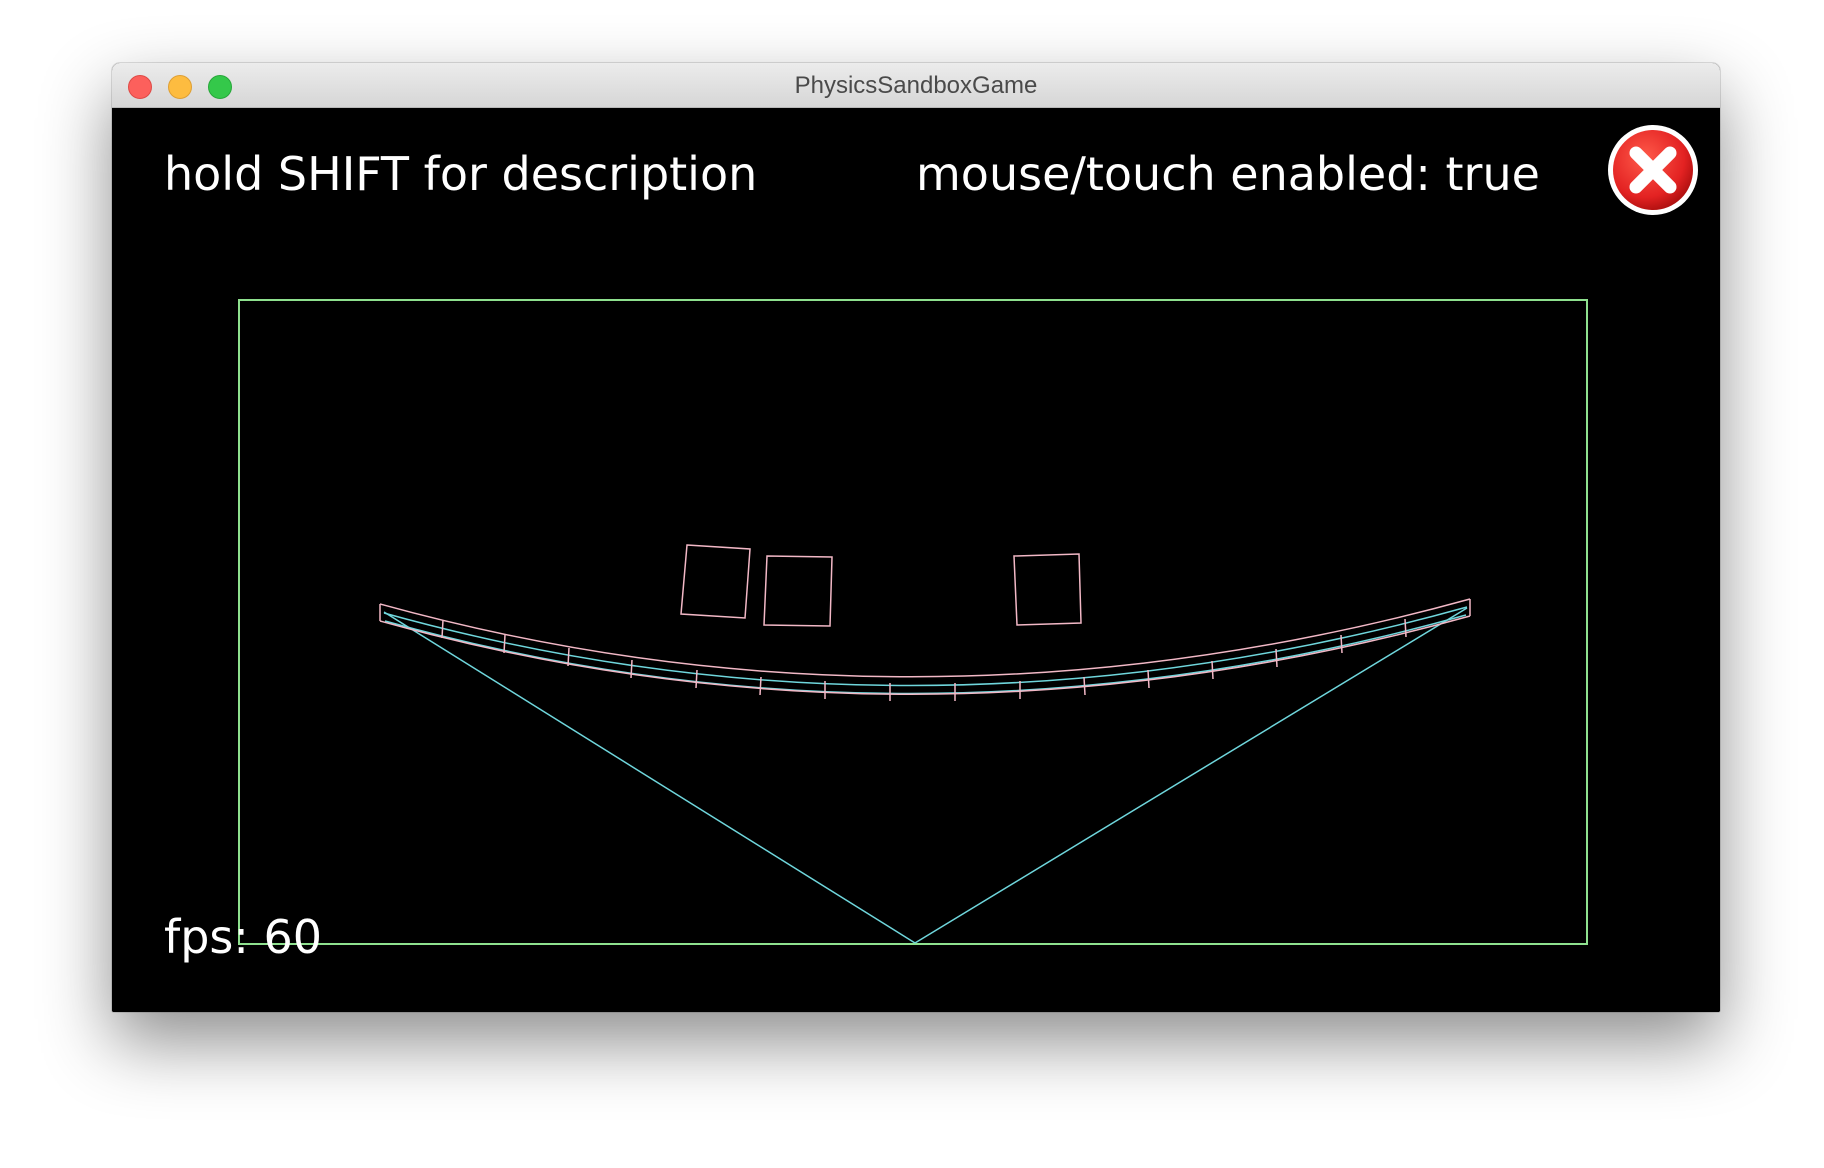 The width and height of the screenshot is (1824, 1168). What do you see at coordinates (881, 585) in the screenshot?
I see `crates` at bounding box center [881, 585].